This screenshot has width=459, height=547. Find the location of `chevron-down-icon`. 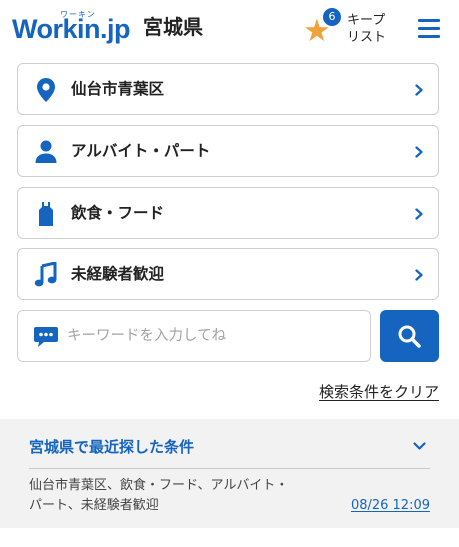

chevron-down-icon is located at coordinates (419, 446).